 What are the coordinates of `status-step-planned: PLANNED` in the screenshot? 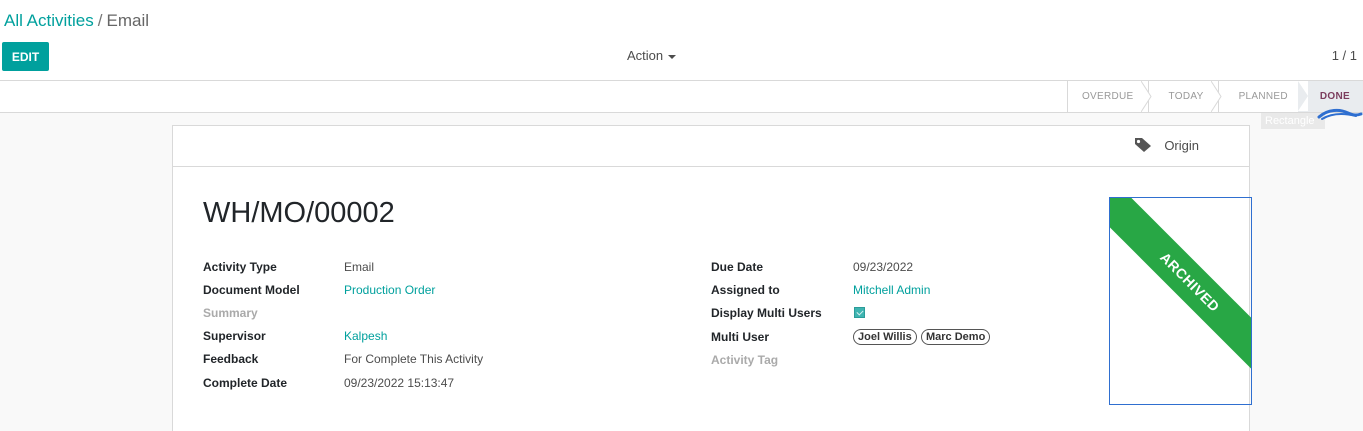 It's located at (1257, 96).